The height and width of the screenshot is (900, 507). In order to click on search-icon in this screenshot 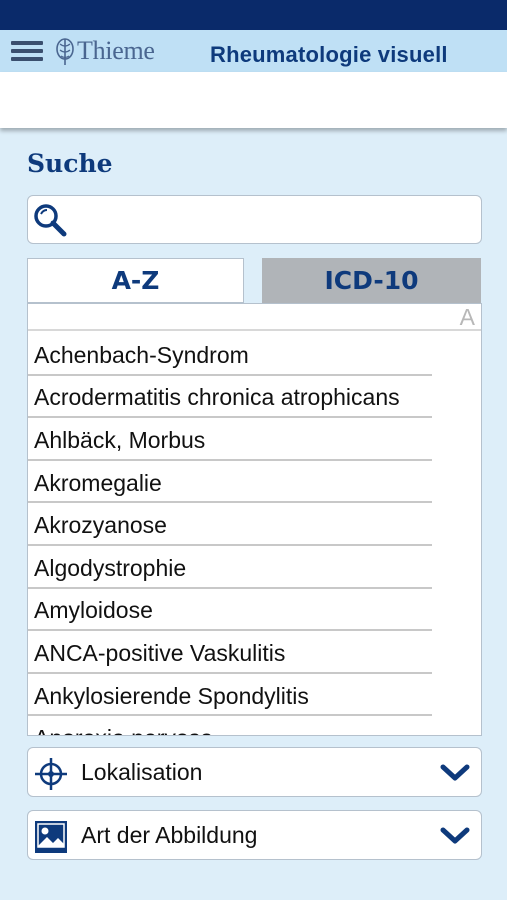, I will do `click(50, 220)`.